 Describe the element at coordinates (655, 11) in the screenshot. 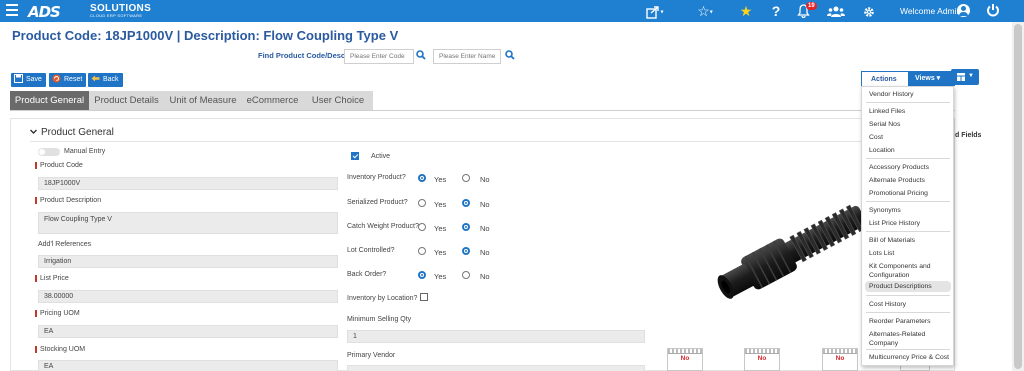

I see `share-icon: ▾` at that location.